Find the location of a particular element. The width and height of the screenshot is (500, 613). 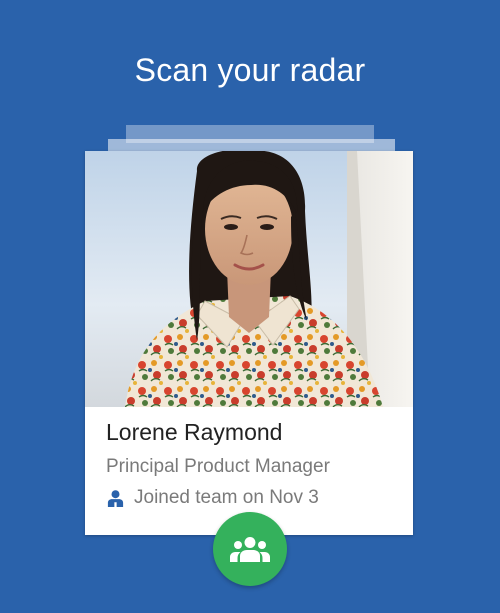

profile-name: Lorene Raymond is located at coordinates (194, 432).